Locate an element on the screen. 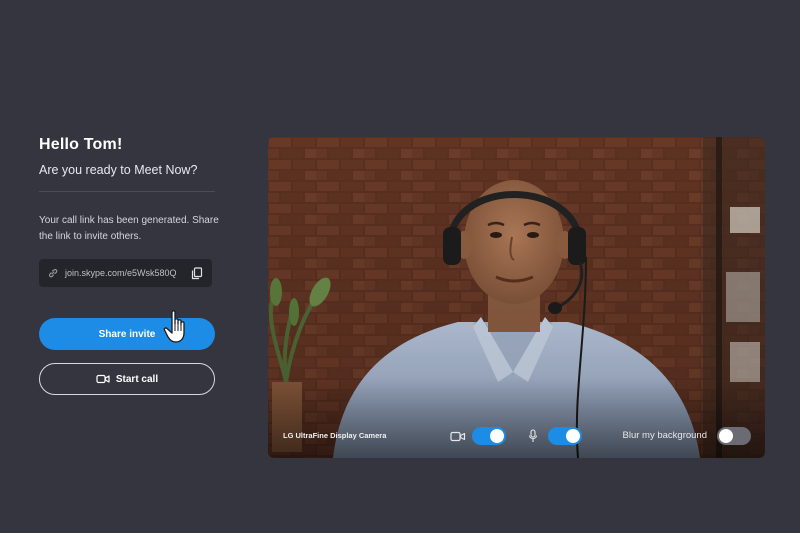 Image resolution: width=800 pixels, height=533 pixels. call-link-field: join.skype.com/e5Wsk580Q is located at coordinates (125, 273).